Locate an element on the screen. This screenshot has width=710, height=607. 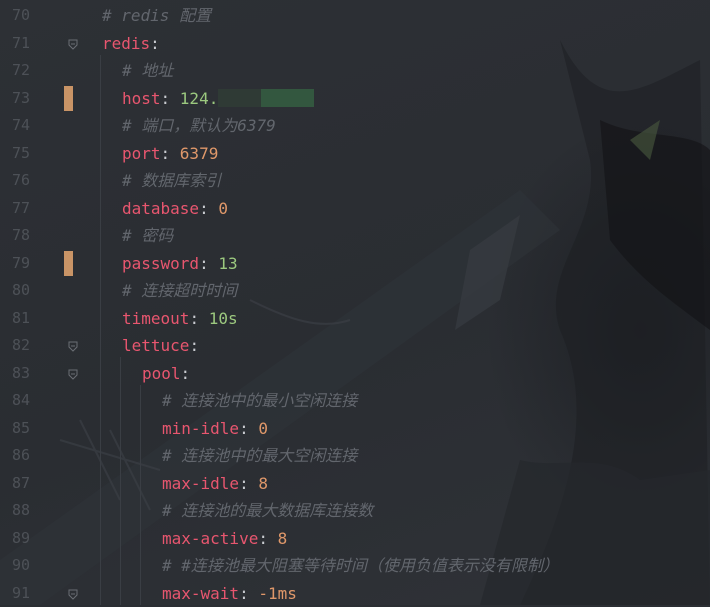
code-text: # #连接池最大阻塞等待时间（使用负值表示没有限制） is located at coordinates (360, 566).